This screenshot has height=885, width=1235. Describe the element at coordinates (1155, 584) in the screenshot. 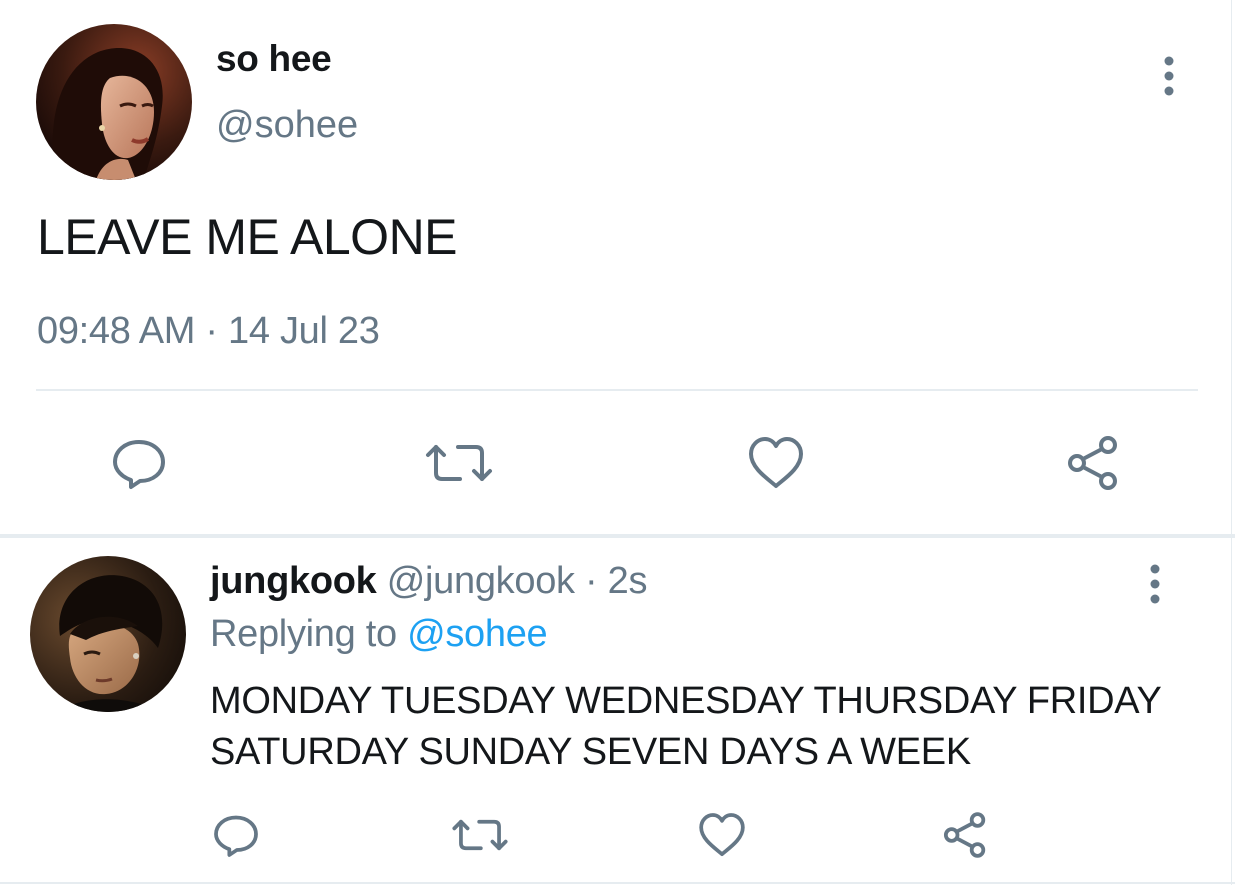

I see `reply-more-options-icon` at that location.